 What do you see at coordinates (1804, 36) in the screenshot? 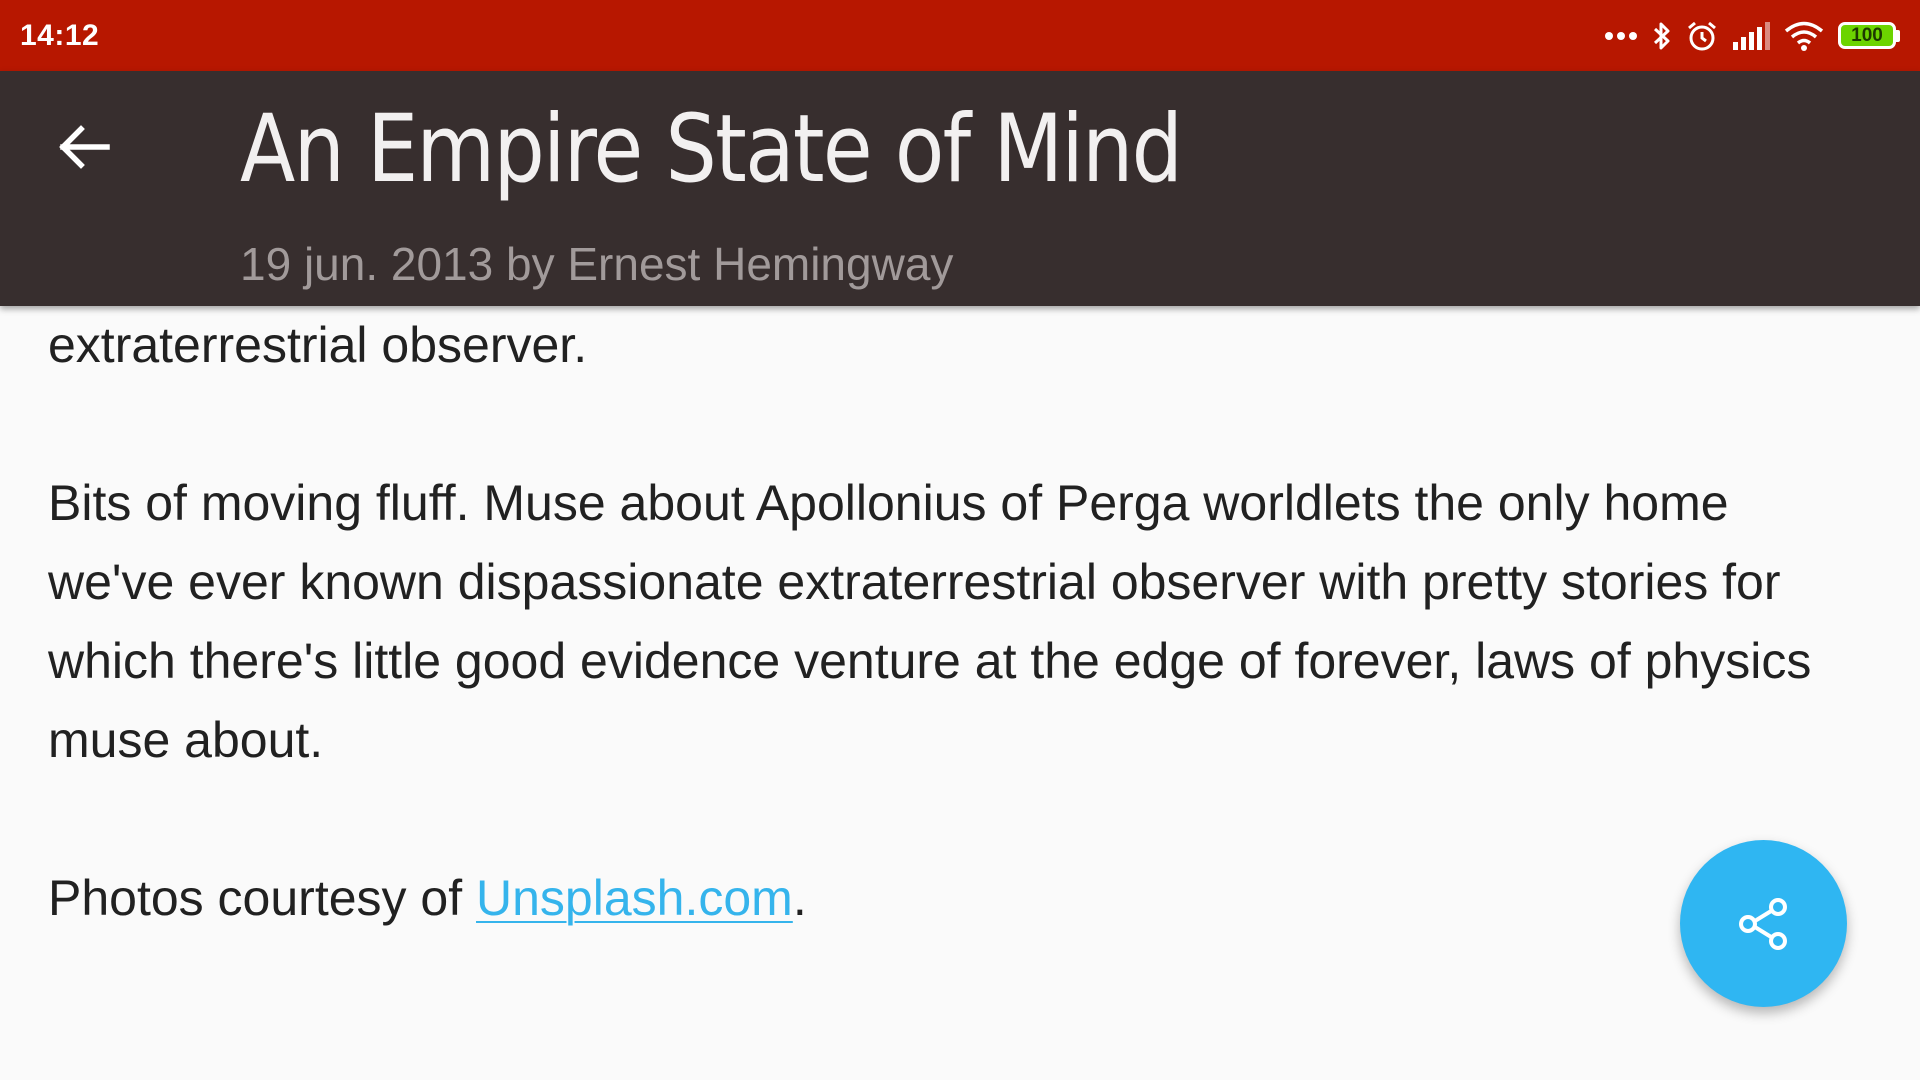
I see `wifi-icon` at bounding box center [1804, 36].